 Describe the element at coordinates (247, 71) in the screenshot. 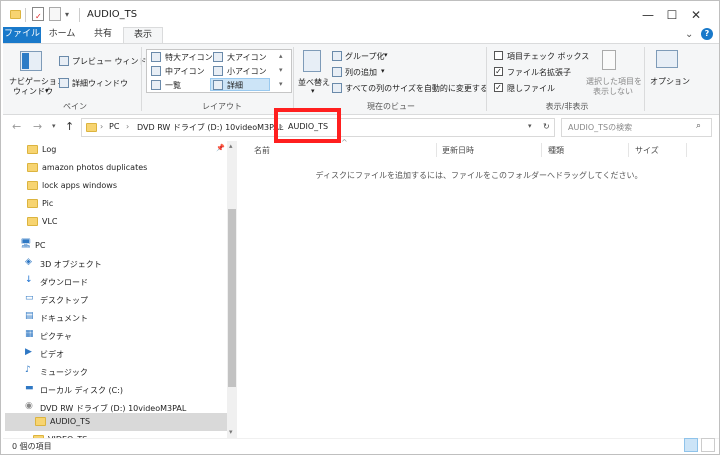

I see `layout-small: 小アイコン` at that location.